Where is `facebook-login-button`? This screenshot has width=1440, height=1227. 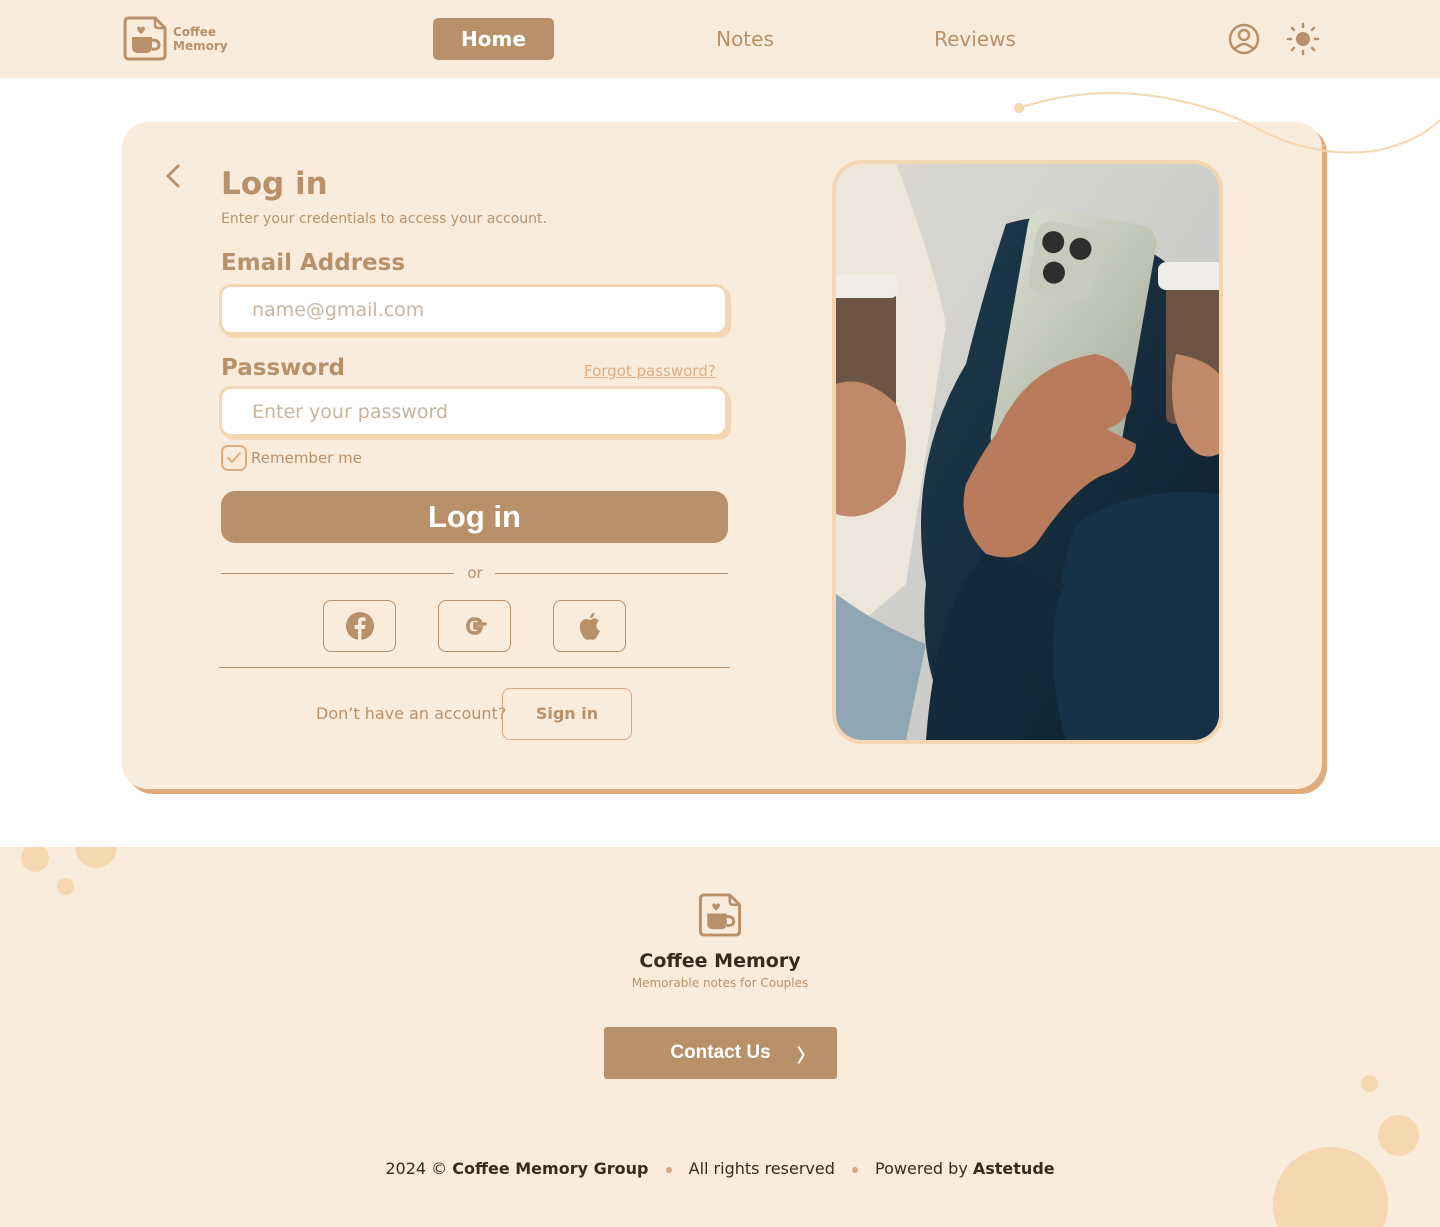
facebook-login-button is located at coordinates (359, 626).